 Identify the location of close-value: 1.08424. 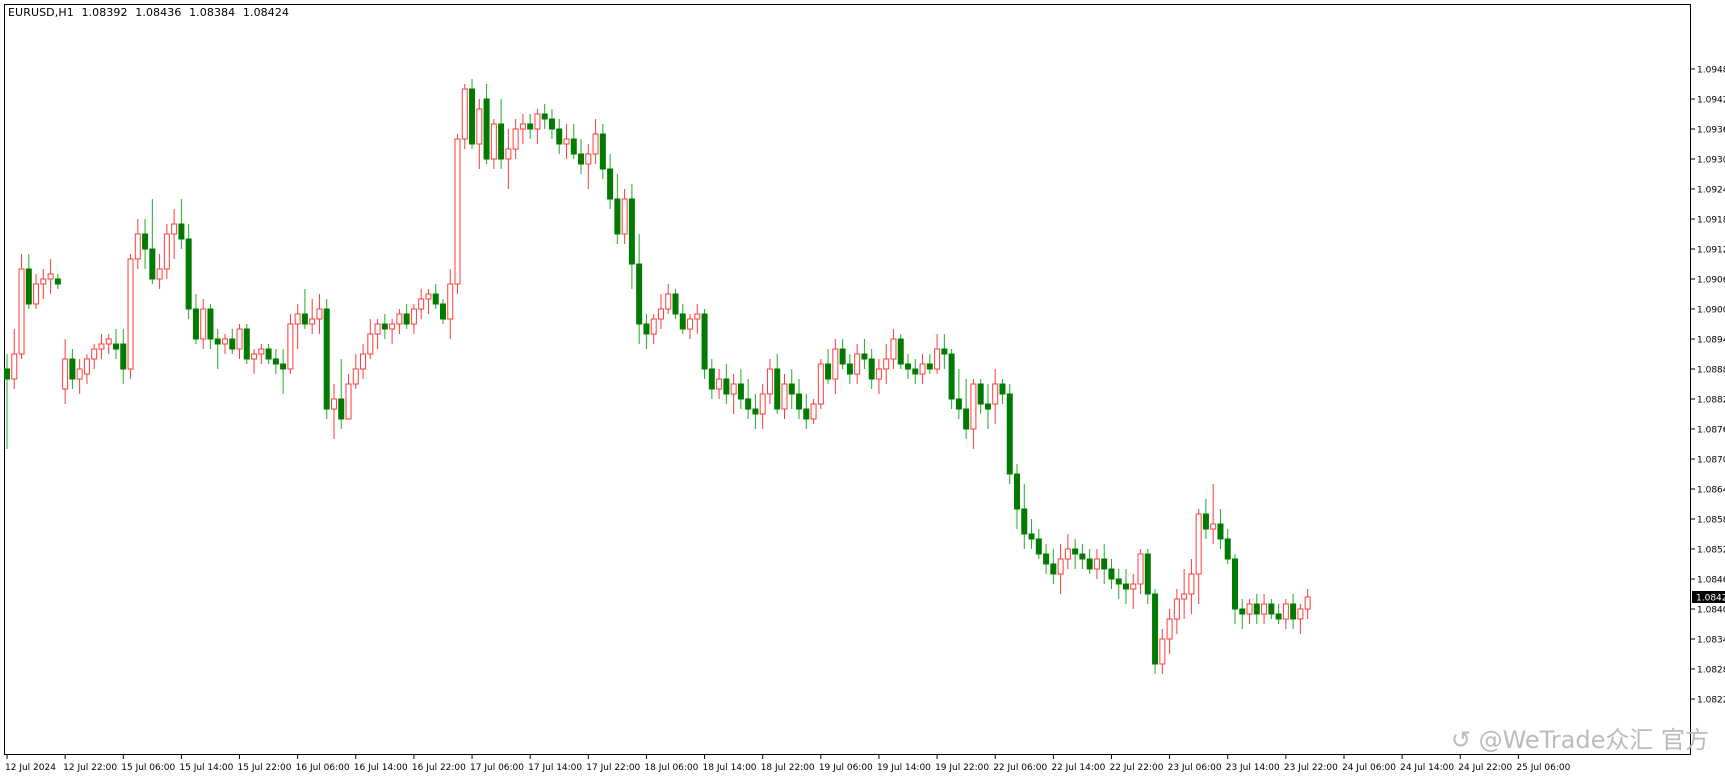
(266, 12).